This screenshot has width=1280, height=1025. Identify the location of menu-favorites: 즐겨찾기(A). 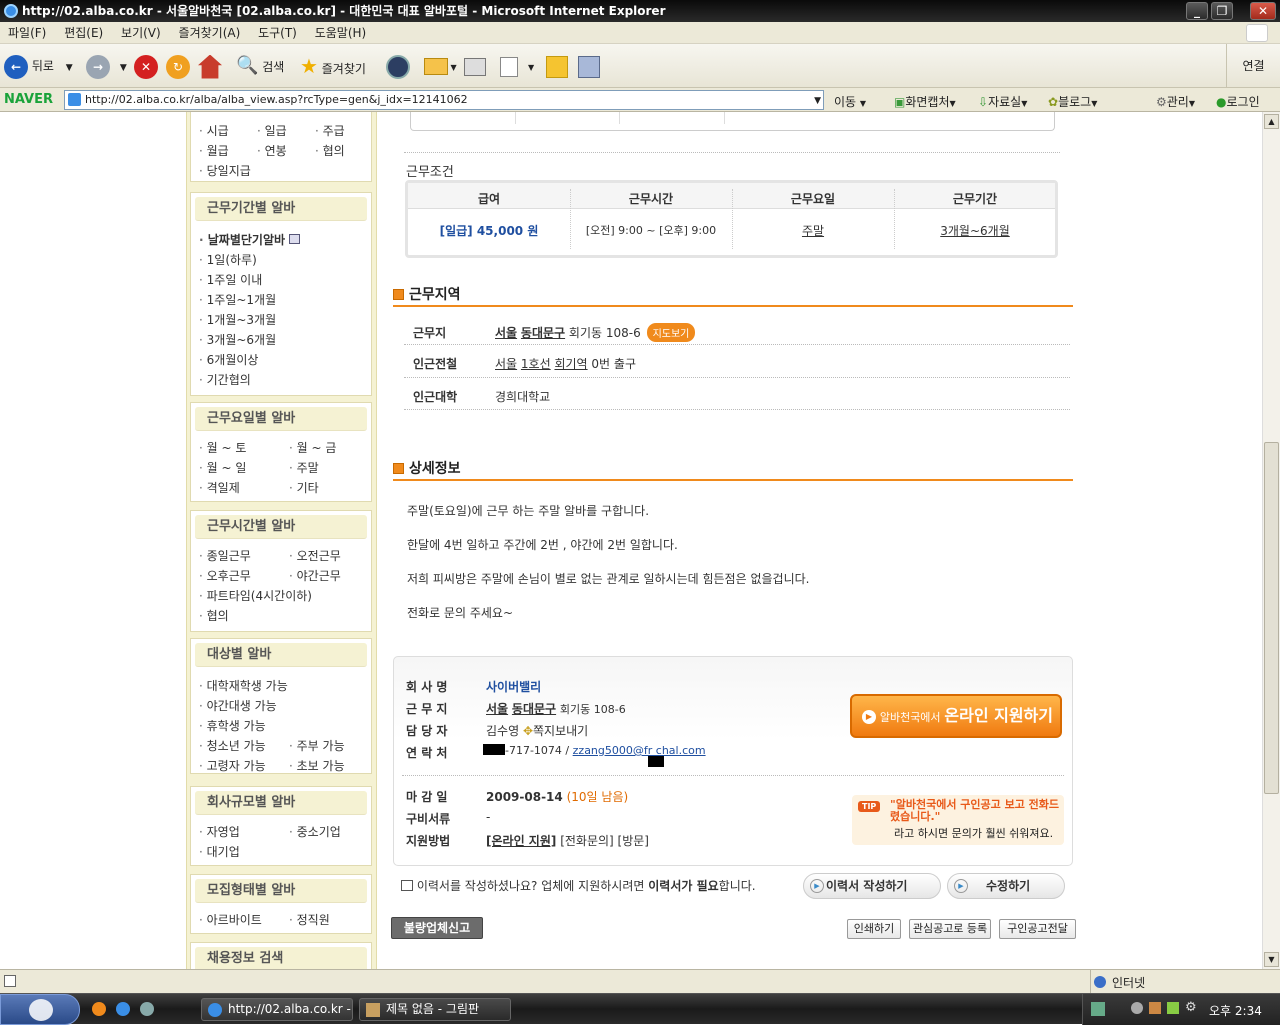
(210, 33).